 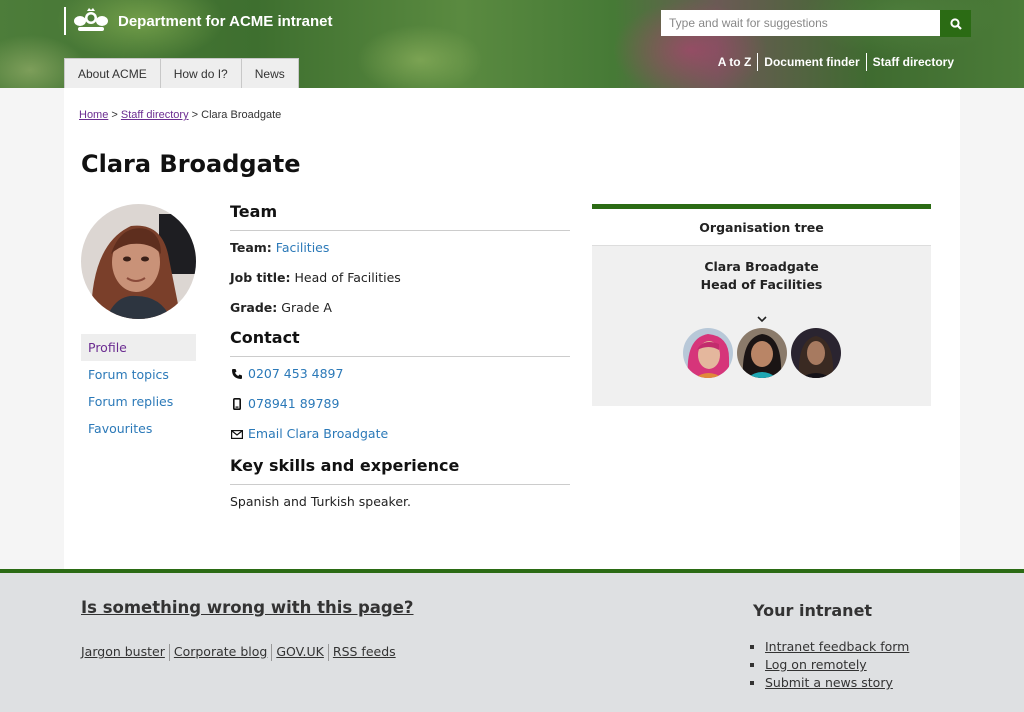 What do you see at coordinates (220, 652) in the screenshot?
I see `corporate-blog-link: Corporate blog` at bounding box center [220, 652].